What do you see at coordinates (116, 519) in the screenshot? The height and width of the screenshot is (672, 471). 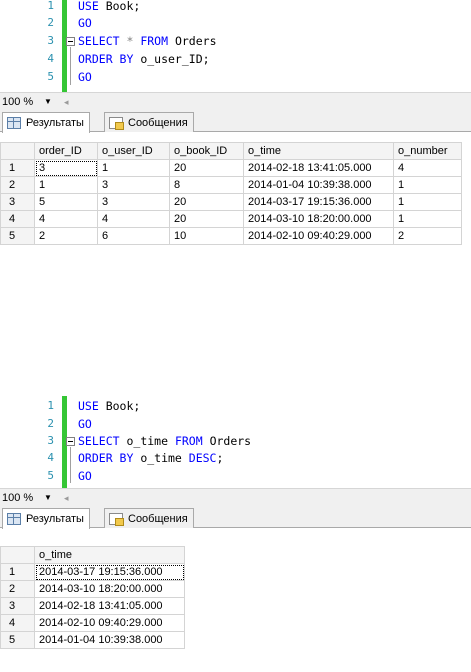 I see `messages-icon` at bounding box center [116, 519].